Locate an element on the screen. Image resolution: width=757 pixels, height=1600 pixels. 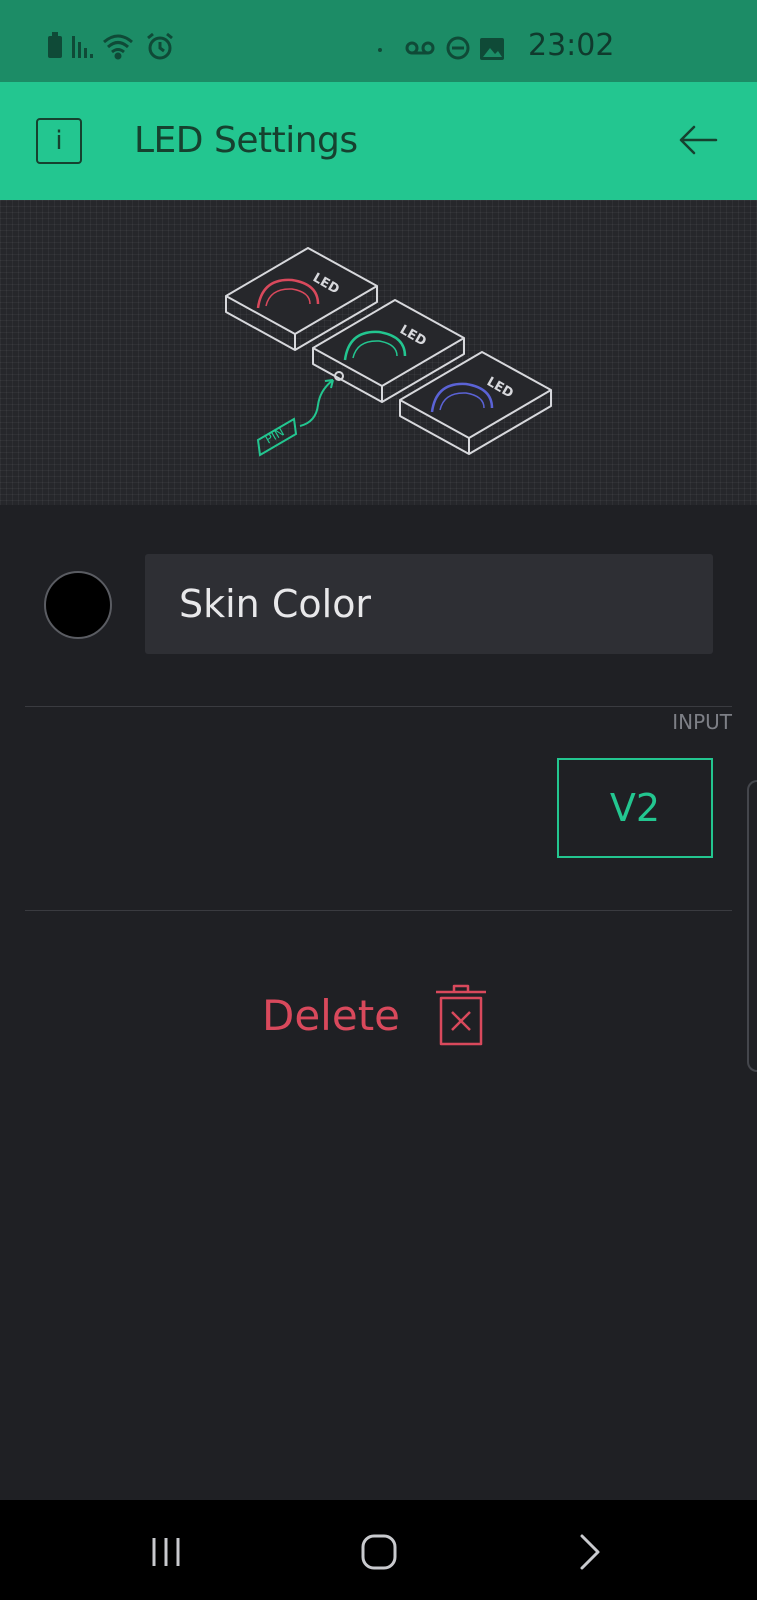
info-button: i is located at coordinates (59, 141).